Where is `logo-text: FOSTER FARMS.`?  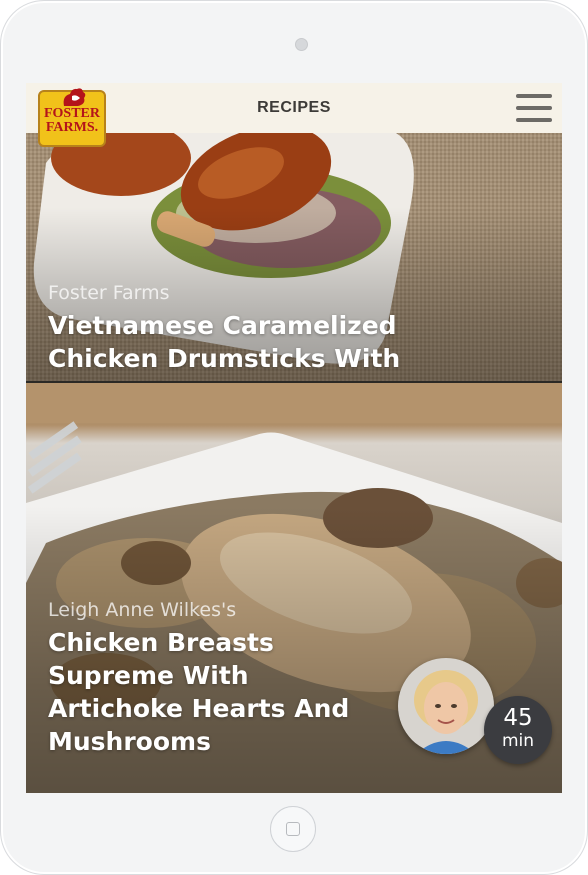
logo-text: FOSTER FARMS. is located at coordinates (72, 121).